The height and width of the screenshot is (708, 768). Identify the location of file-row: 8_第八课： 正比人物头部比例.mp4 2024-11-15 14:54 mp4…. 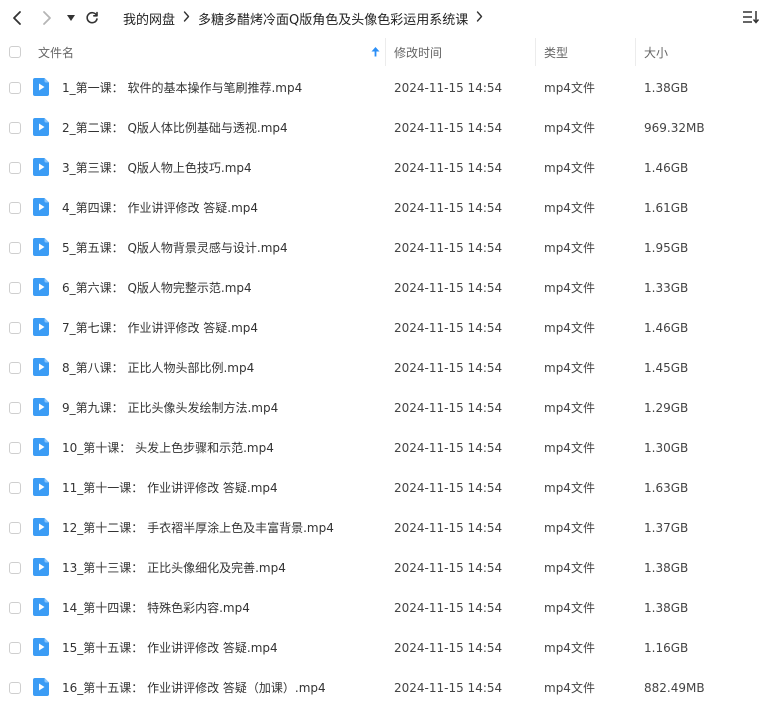
(384, 368).